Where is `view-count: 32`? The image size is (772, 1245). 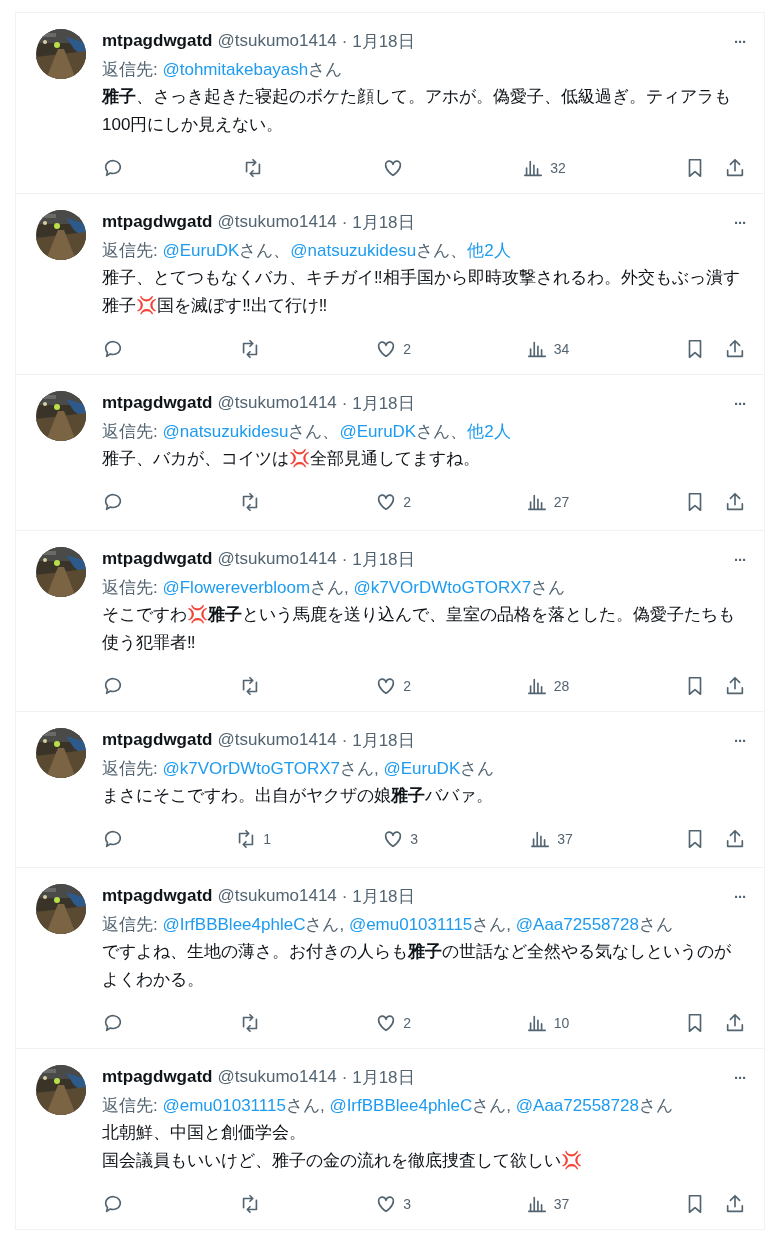 view-count: 32 is located at coordinates (558, 168).